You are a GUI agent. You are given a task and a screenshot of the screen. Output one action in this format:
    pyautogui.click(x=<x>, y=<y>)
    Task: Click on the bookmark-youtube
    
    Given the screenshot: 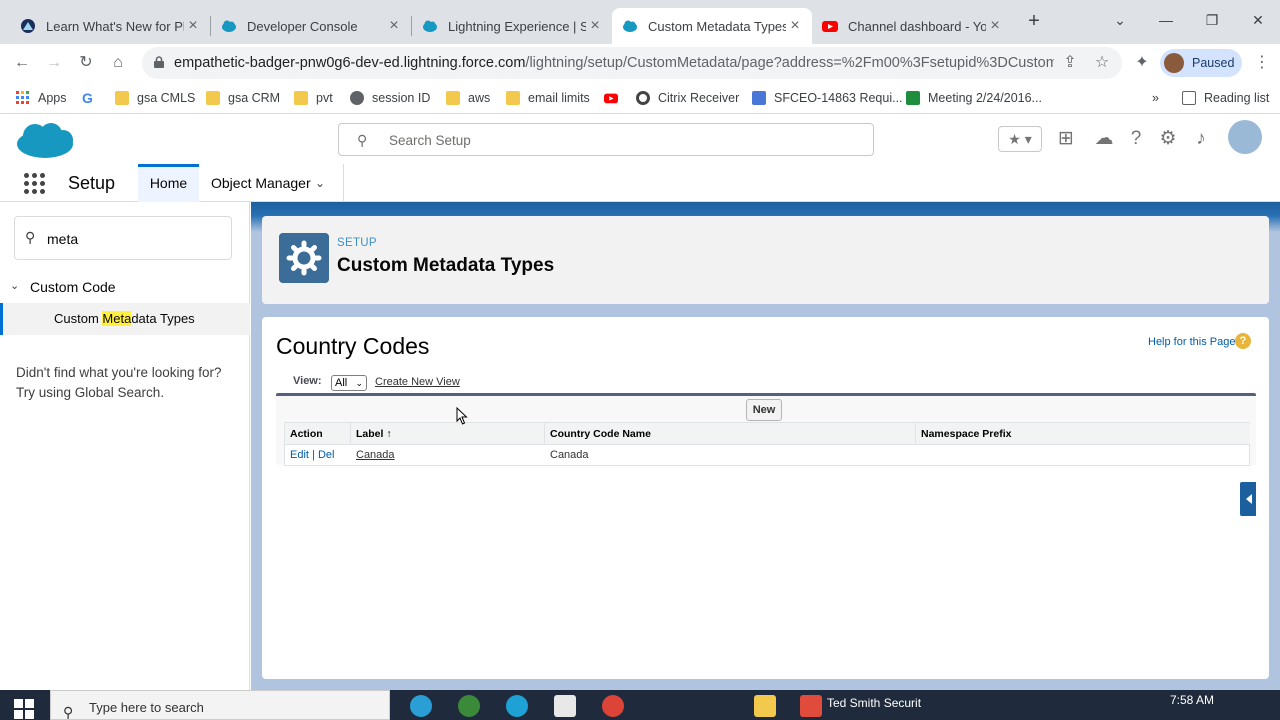 What is the action you would take?
    pyautogui.click(x=615, y=98)
    